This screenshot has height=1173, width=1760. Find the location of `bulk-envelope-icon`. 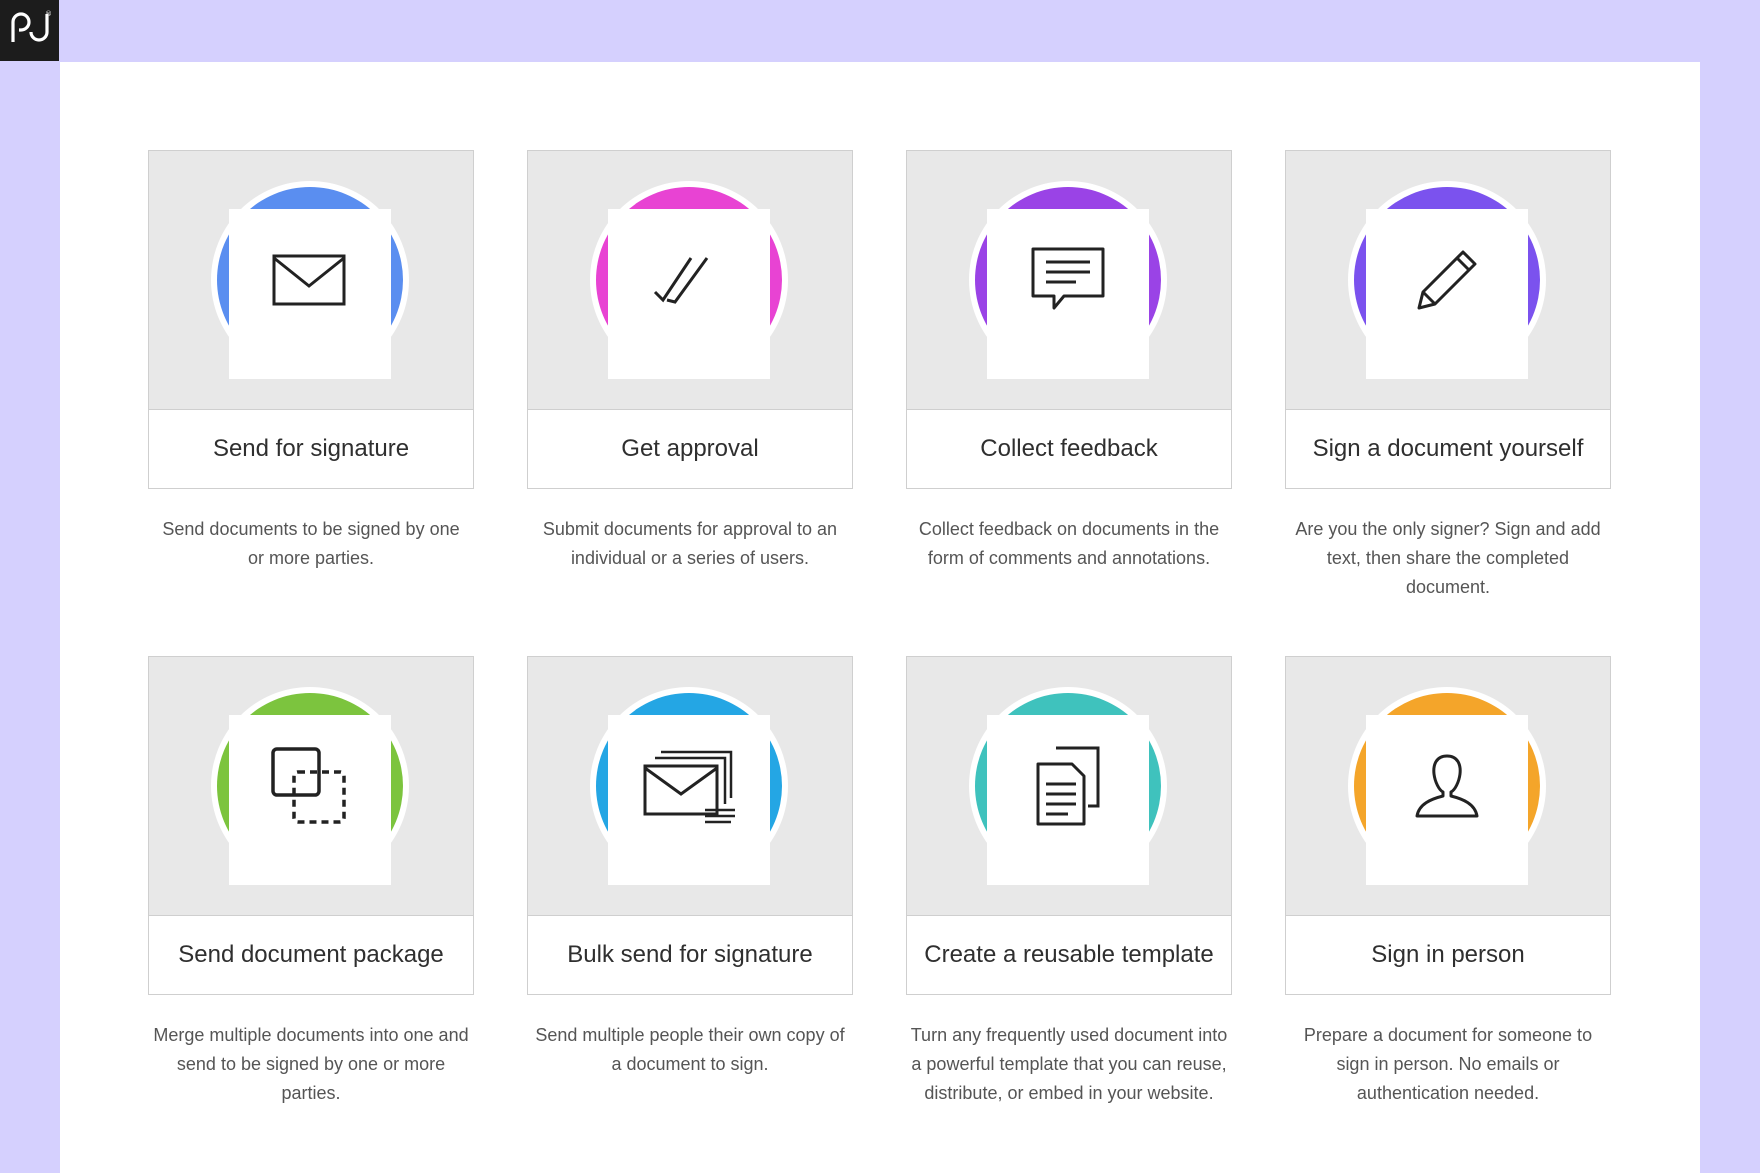

bulk-envelope-icon is located at coordinates (689, 786).